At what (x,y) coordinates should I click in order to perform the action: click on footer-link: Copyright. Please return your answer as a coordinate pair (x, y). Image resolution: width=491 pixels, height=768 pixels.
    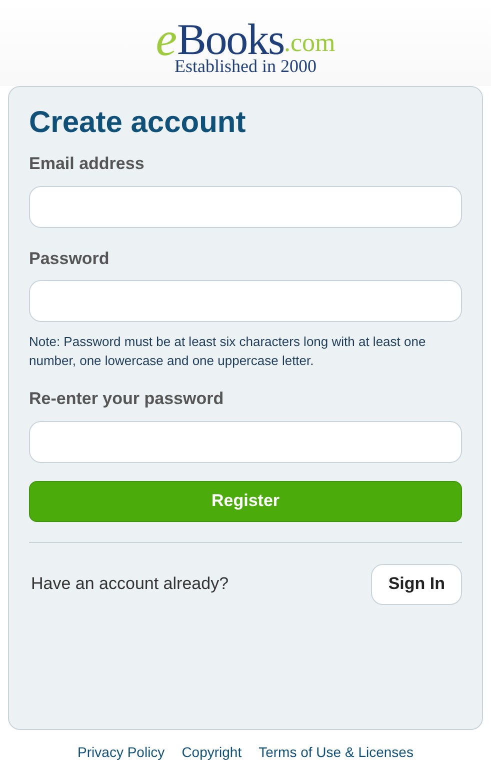
    Looking at the image, I should click on (212, 752).